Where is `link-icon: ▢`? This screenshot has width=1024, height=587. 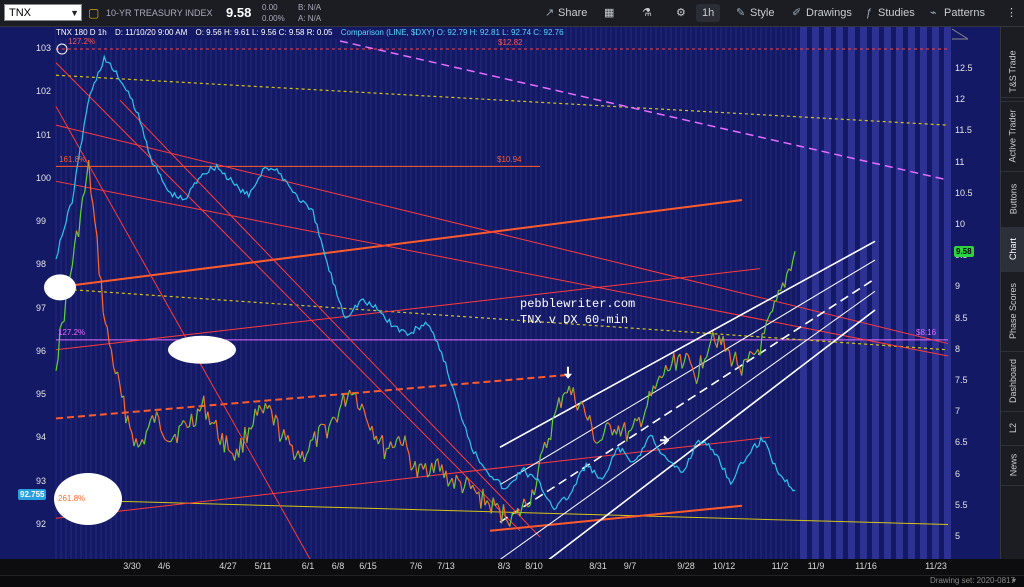
link-icon: ▢ is located at coordinates (93, 13).